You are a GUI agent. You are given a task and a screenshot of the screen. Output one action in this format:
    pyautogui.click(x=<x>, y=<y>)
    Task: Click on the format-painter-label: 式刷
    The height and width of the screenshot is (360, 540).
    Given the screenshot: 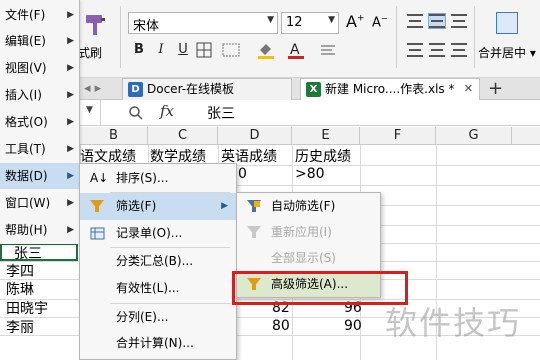 What is the action you would take?
    pyautogui.click(x=90, y=52)
    